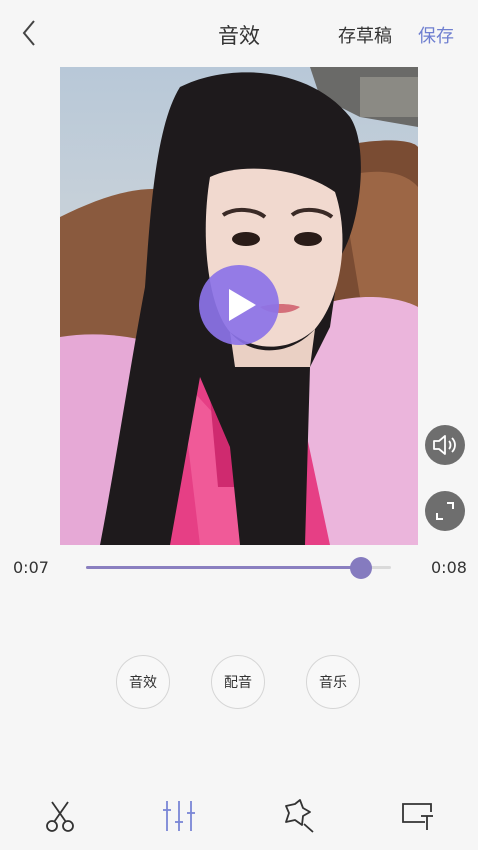 The height and width of the screenshot is (850, 478). I want to click on tab-text, so click(417, 816).